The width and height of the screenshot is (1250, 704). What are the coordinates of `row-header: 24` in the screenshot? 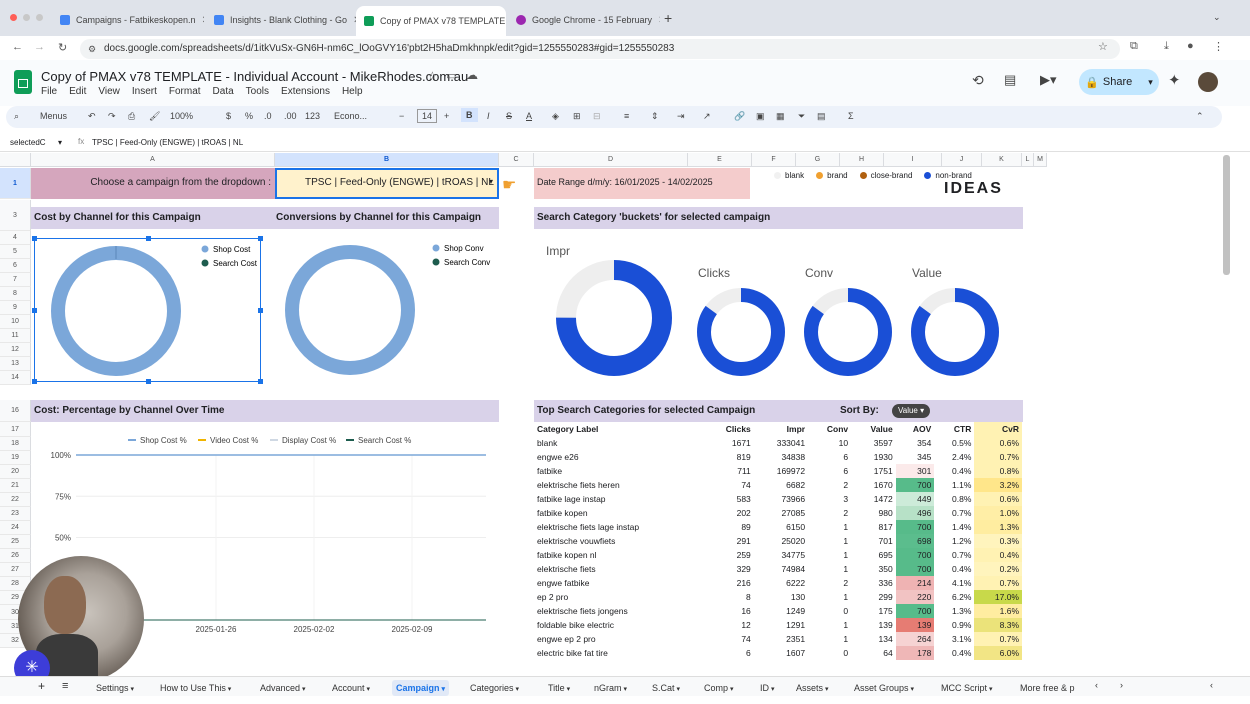 It's located at (15, 528).